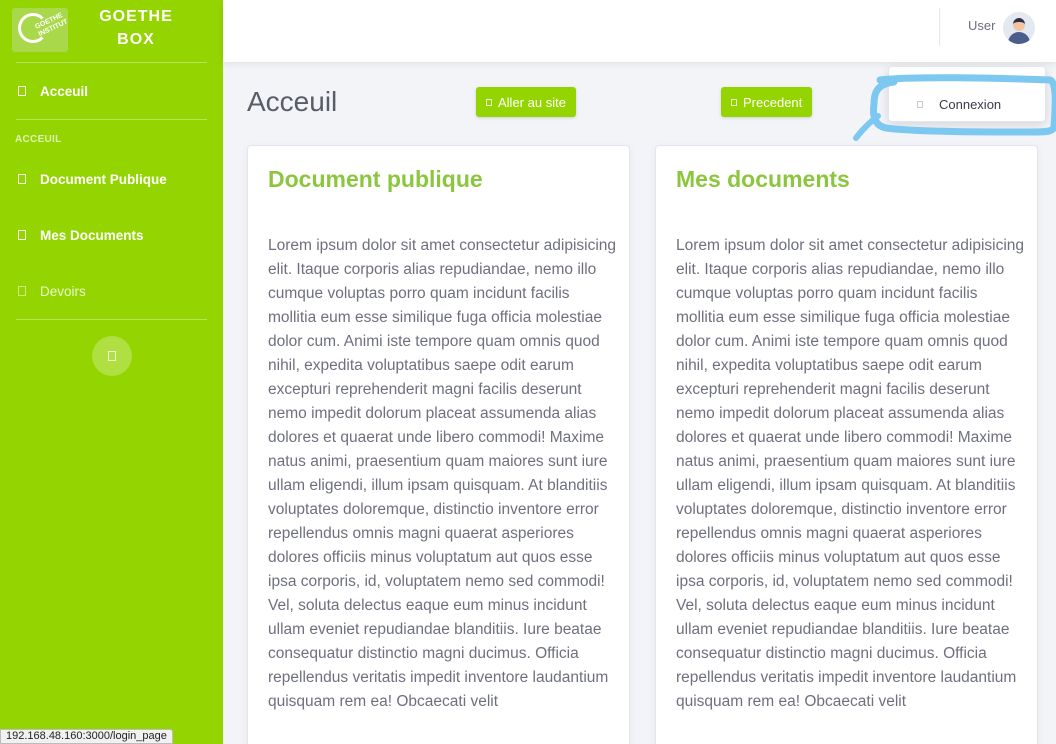 The width and height of the screenshot is (1056, 744). Describe the element at coordinates (136, 28) in the screenshot. I see `brand-title: GOETHE BOX` at that location.